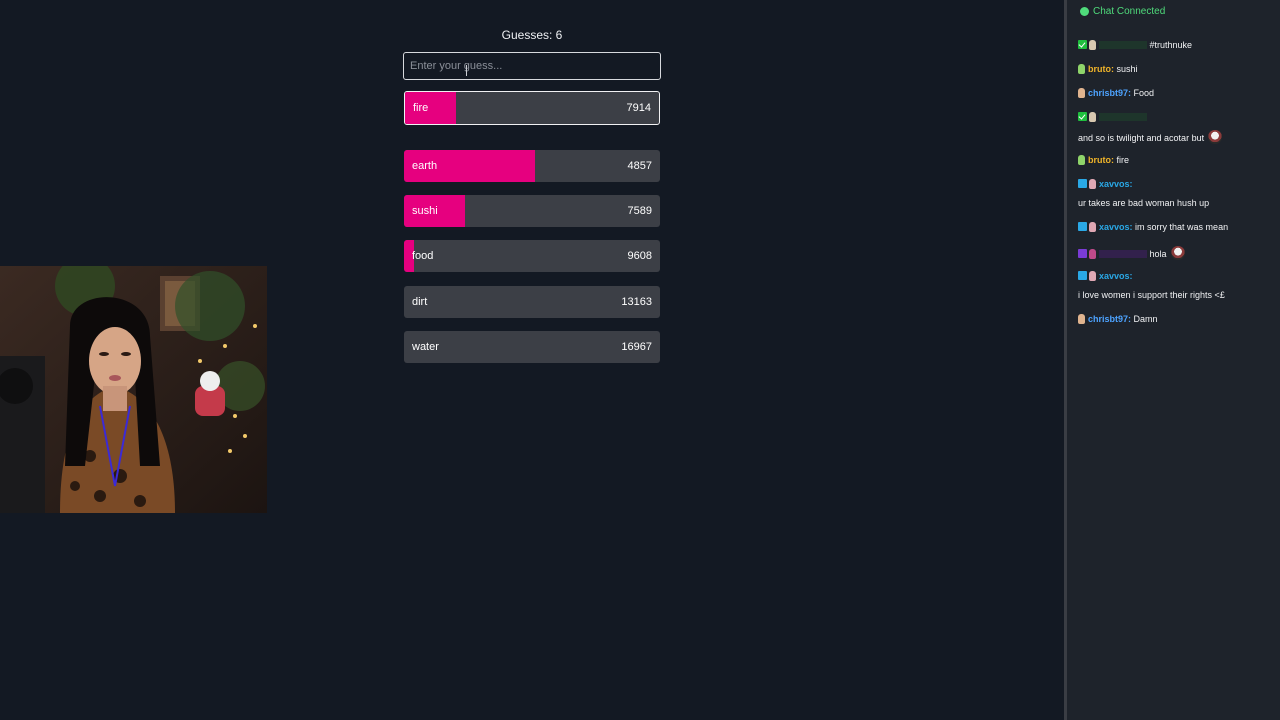 This screenshot has width=1280, height=720. What do you see at coordinates (636, 347) in the screenshot?
I see `guess-rank: 16967` at bounding box center [636, 347].